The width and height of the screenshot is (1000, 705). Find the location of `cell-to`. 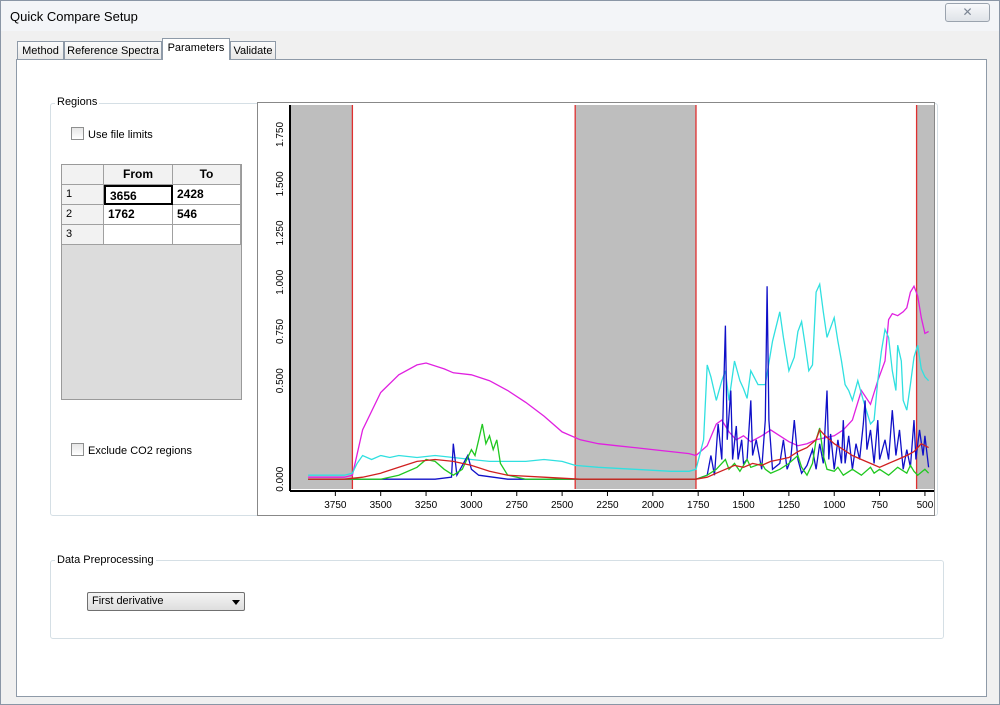

cell-to is located at coordinates (207, 235).